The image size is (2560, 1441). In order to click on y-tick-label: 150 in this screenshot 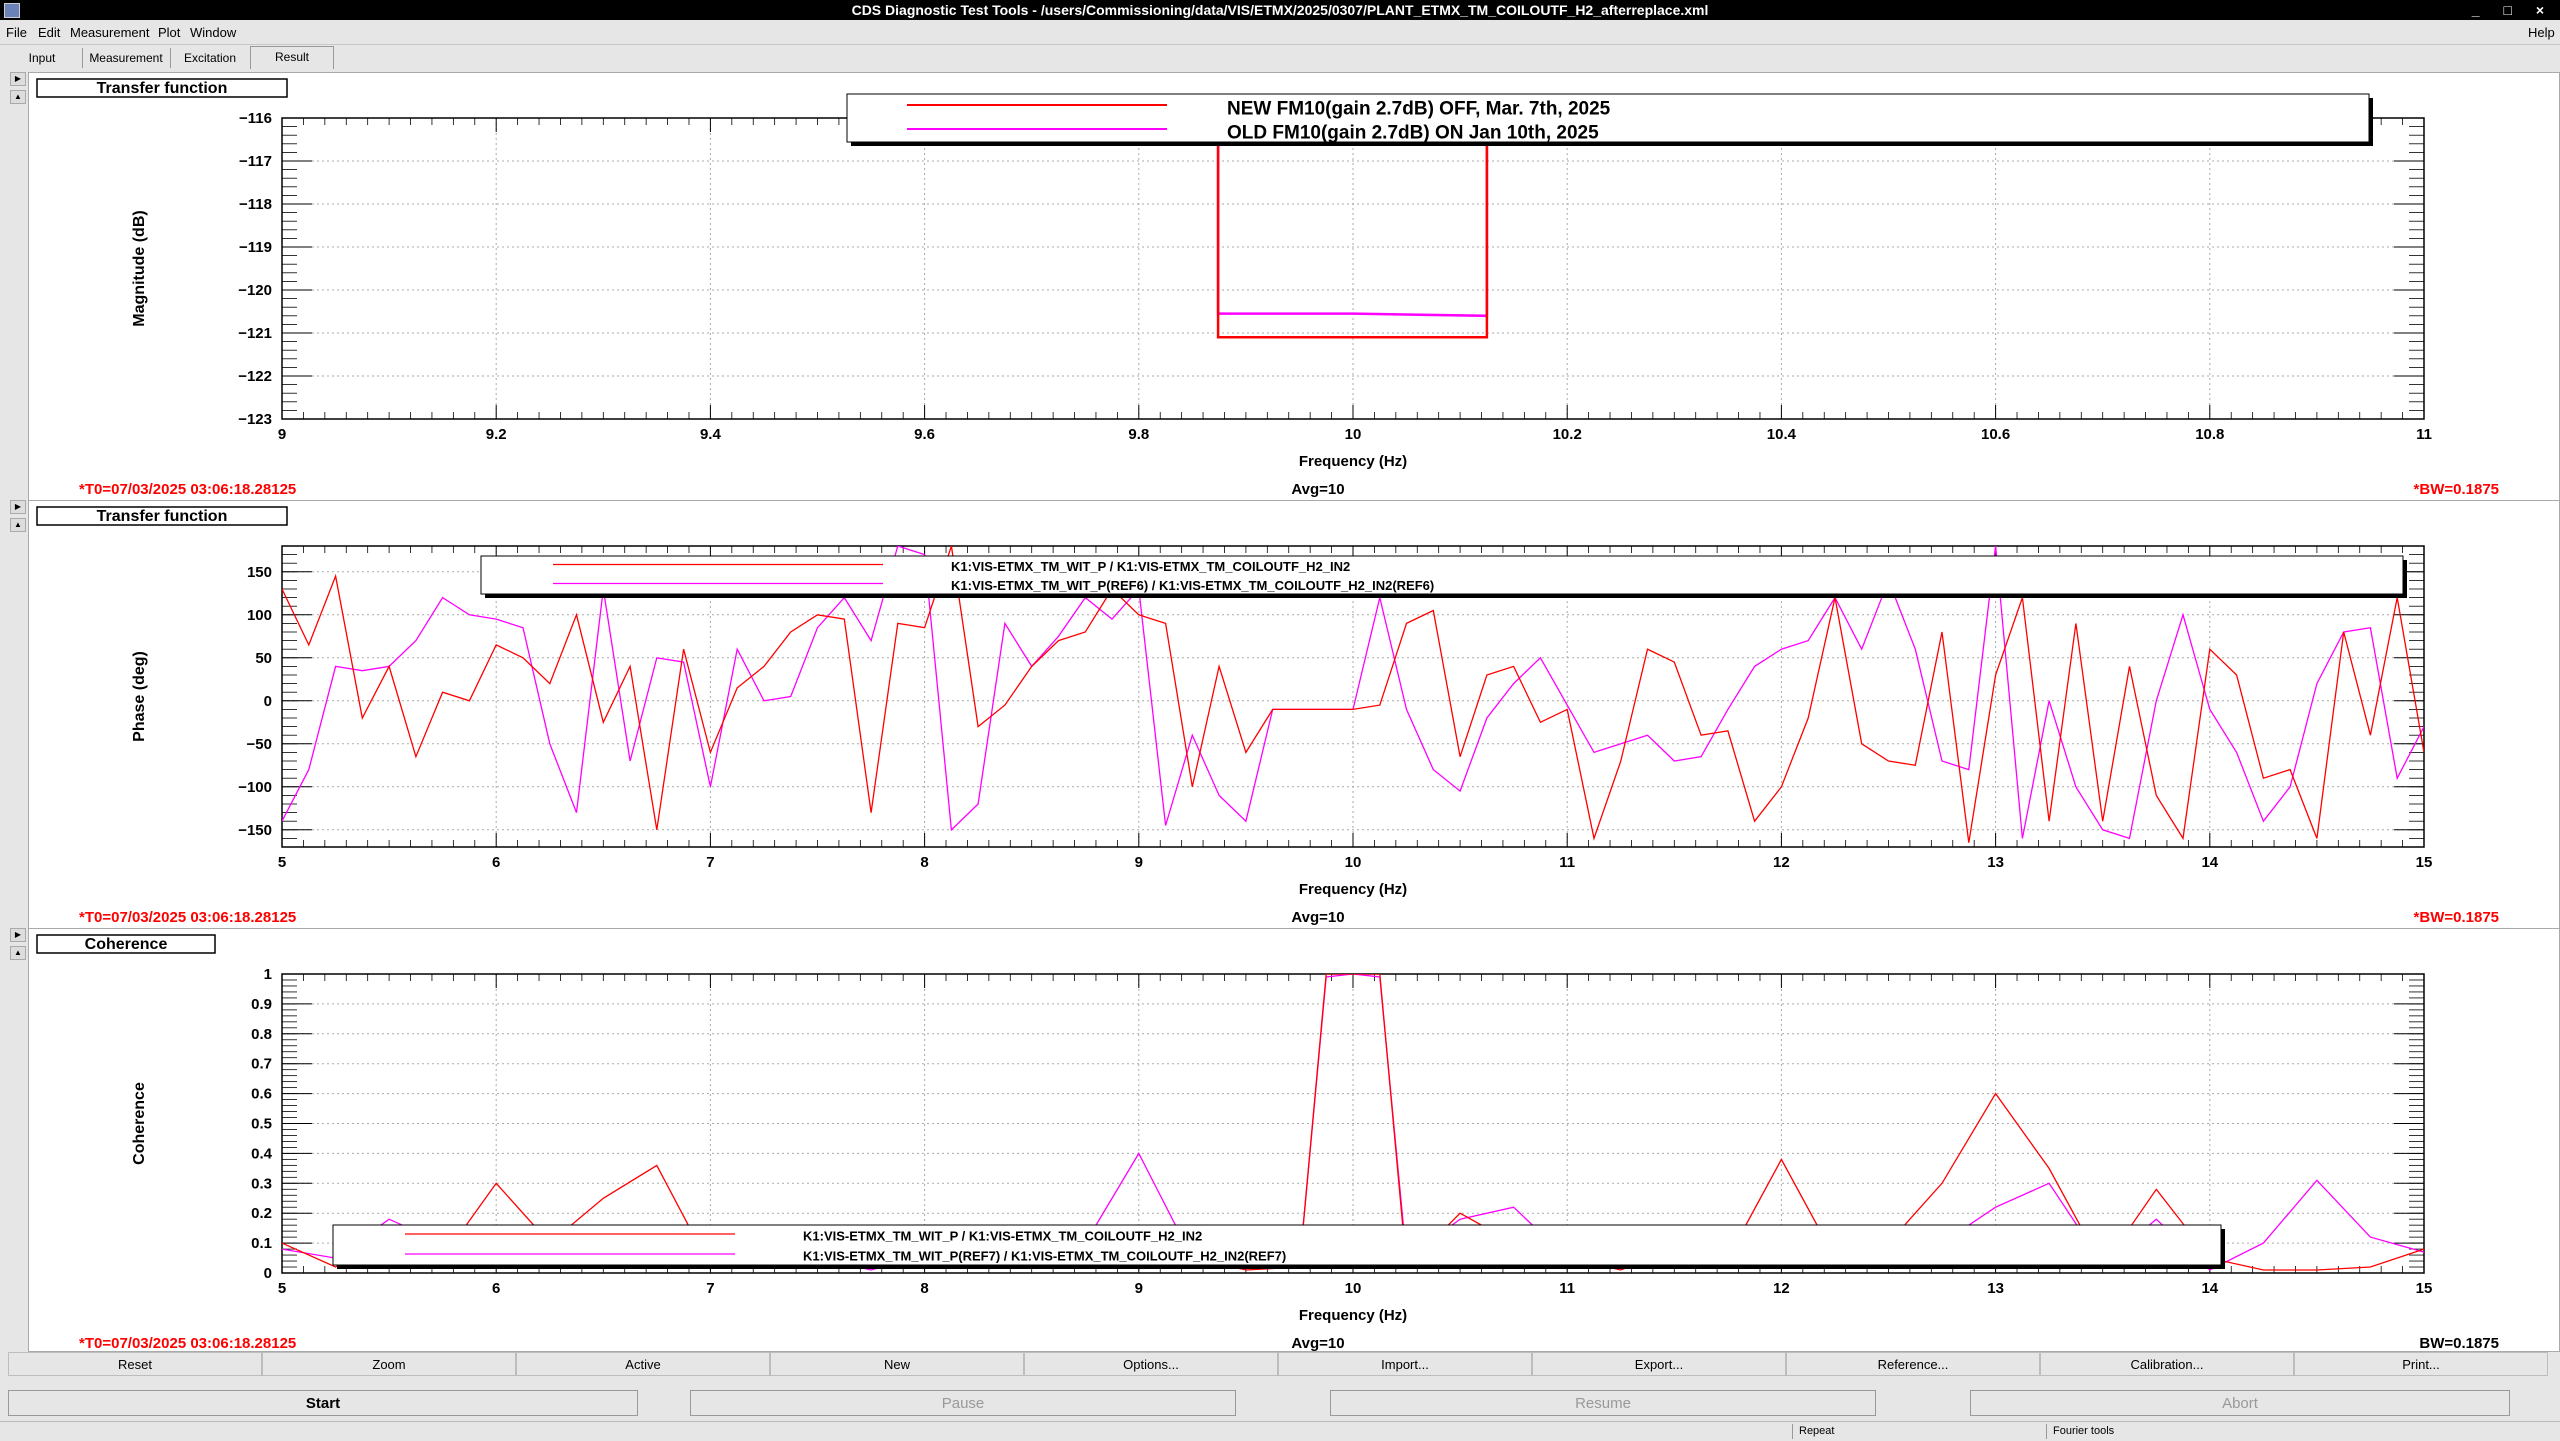, I will do `click(259, 572)`.